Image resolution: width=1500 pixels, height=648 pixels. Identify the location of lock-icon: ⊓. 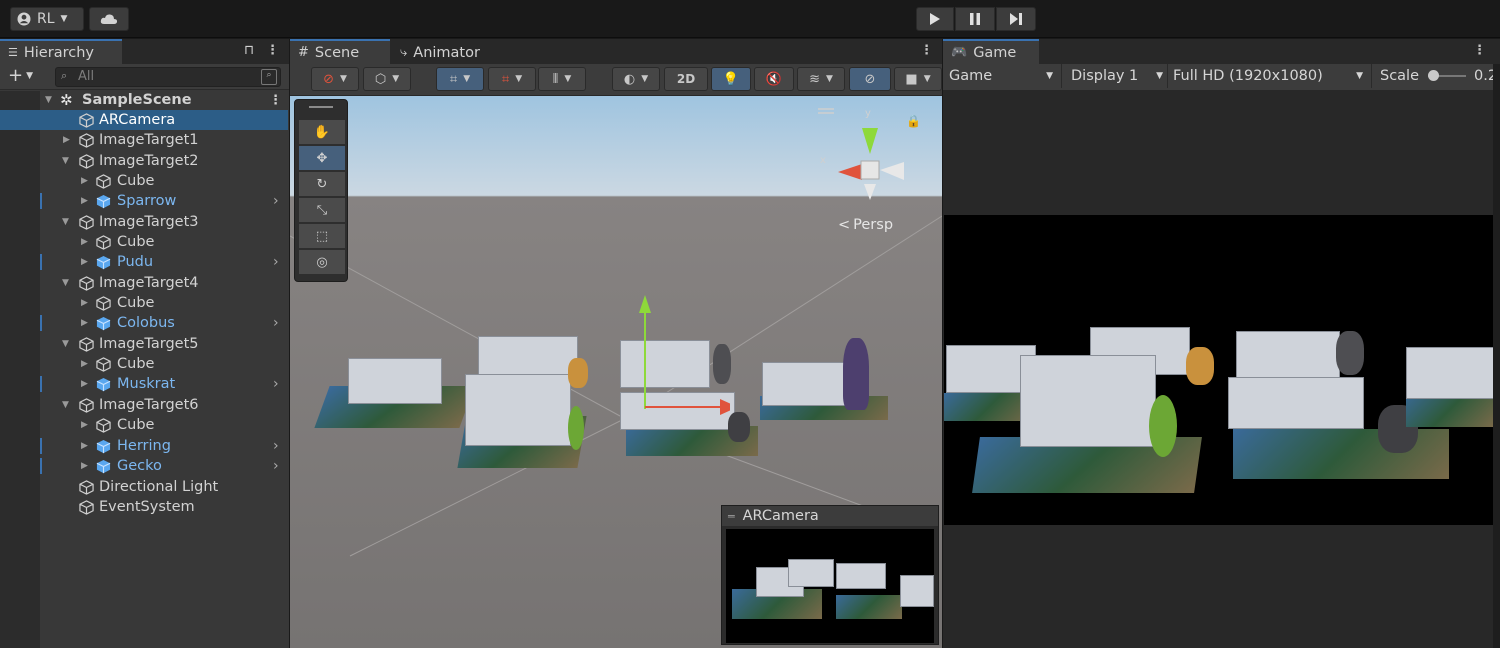
(249, 50).